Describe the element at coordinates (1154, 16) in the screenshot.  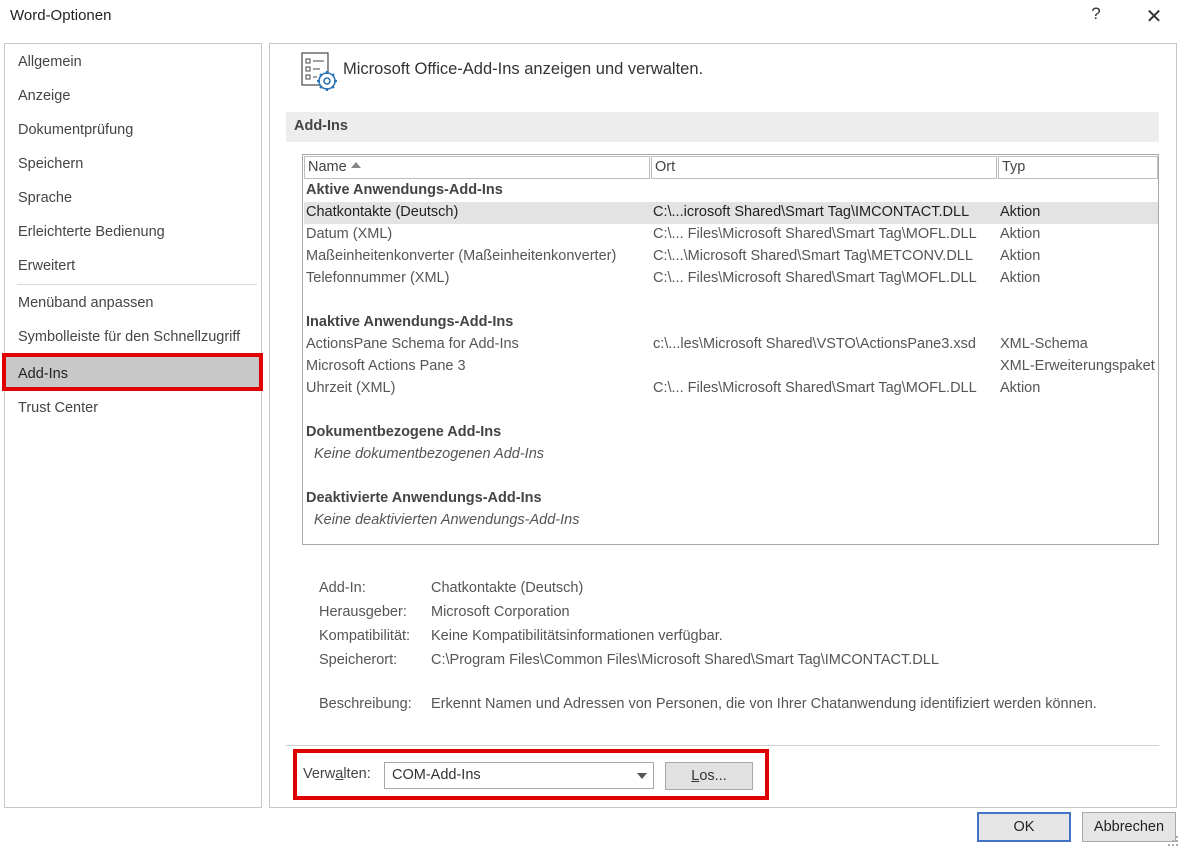
I see `close-icon: ✕` at that location.